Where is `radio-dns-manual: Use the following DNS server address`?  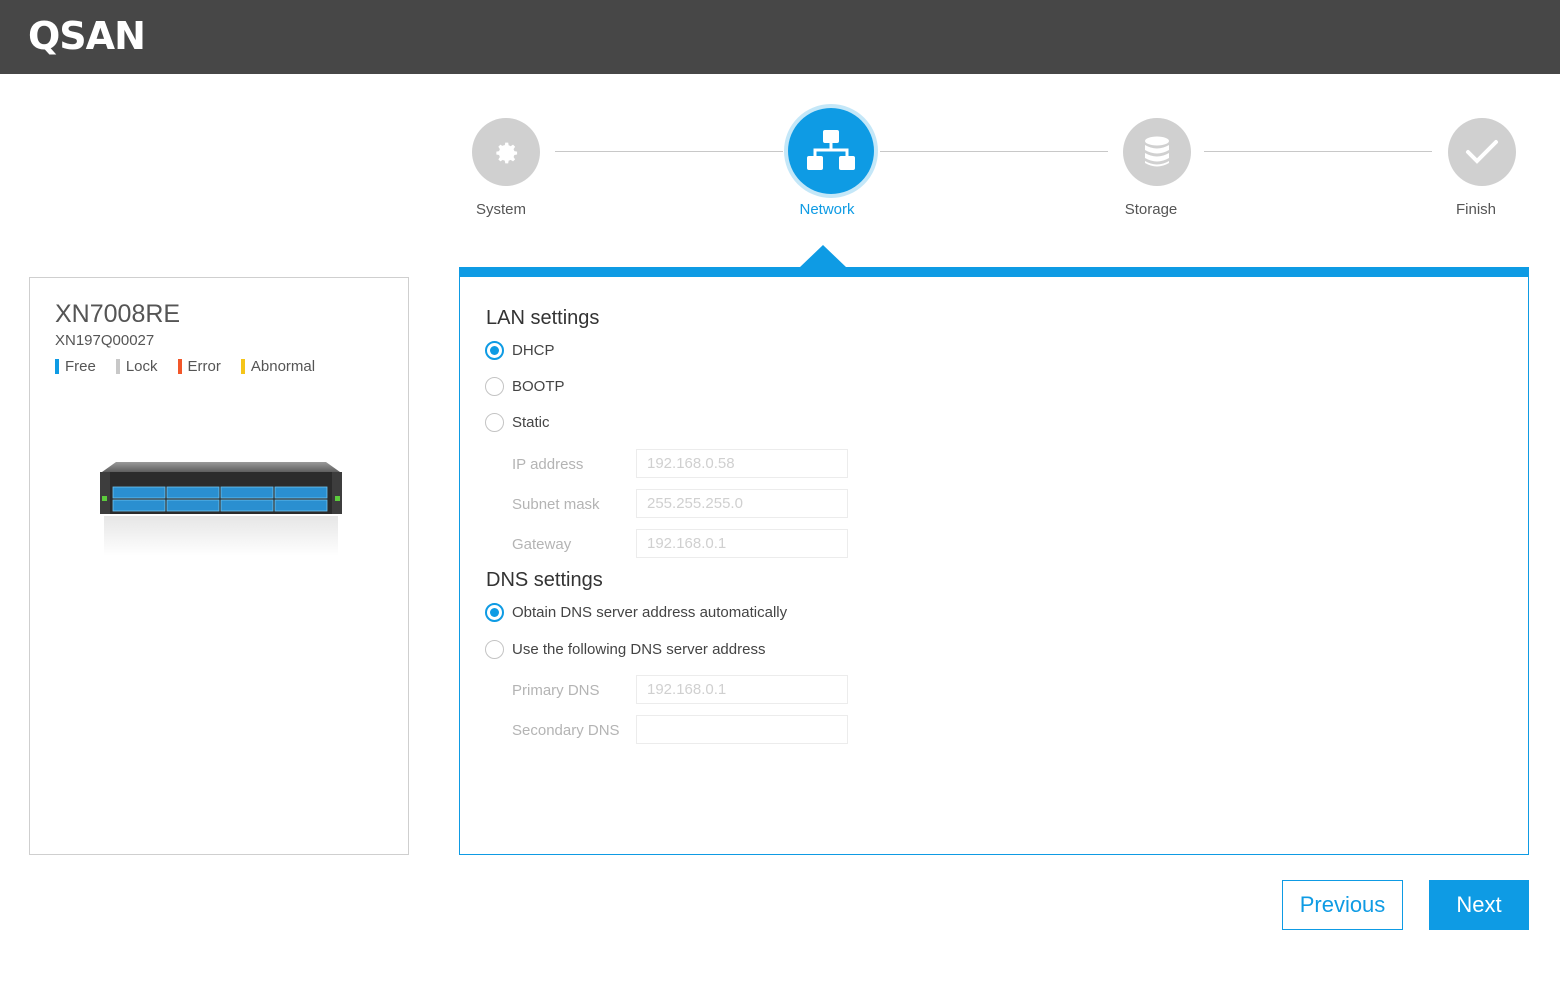 radio-dns-manual: Use the following DNS server address is located at coordinates (625, 649).